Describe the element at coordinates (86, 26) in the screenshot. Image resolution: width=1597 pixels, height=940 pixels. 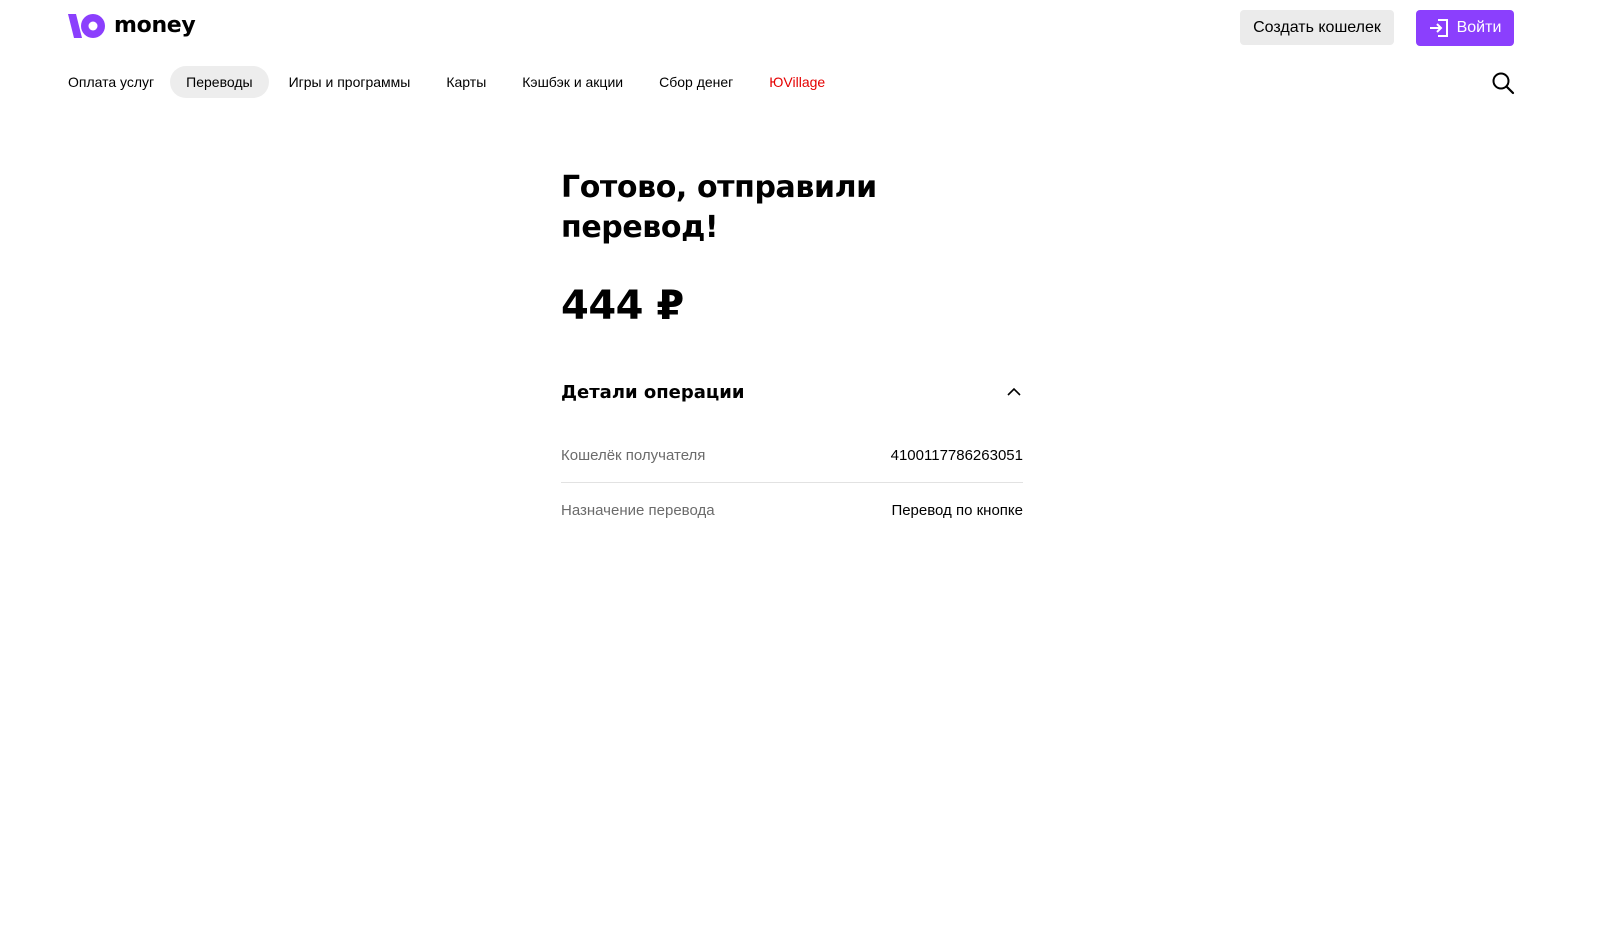
I see `yoomoney-logo-icon` at that location.